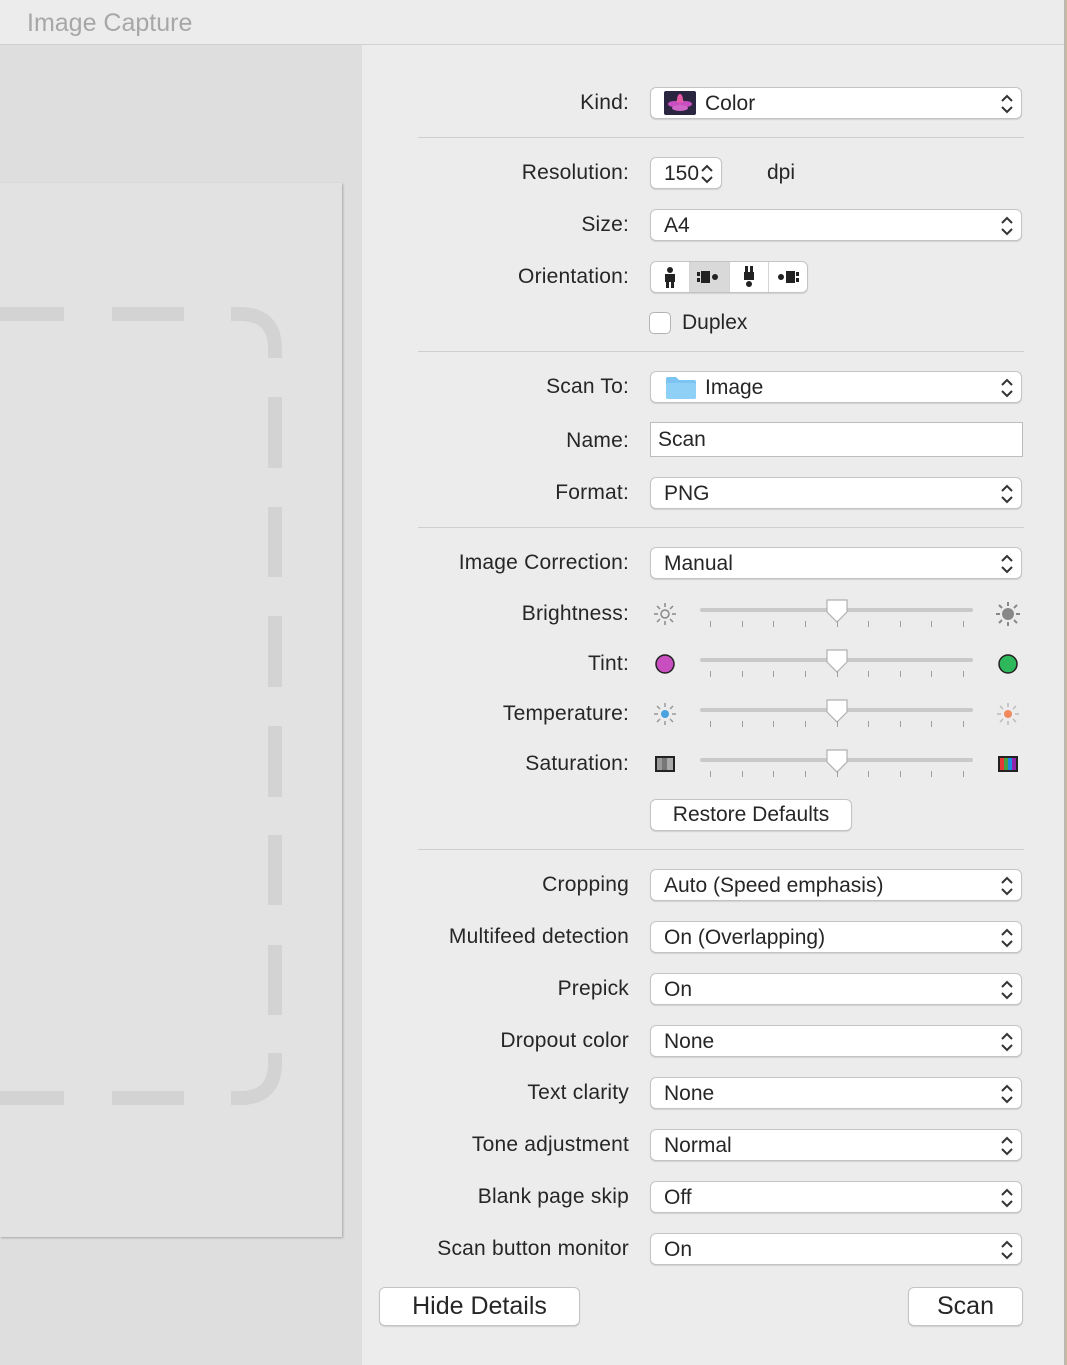 The height and width of the screenshot is (1365, 1067). Describe the element at coordinates (479, 1306) in the screenshot. I see `hide-details-button: Hide Details` at that location.